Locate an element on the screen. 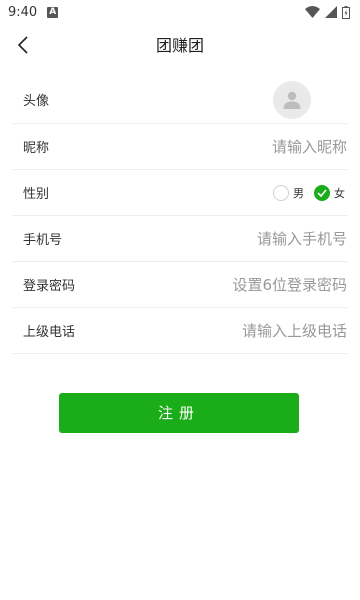 This screenshot has height=600, width=360. gender-male-radio is located at coordinates (281, 192).